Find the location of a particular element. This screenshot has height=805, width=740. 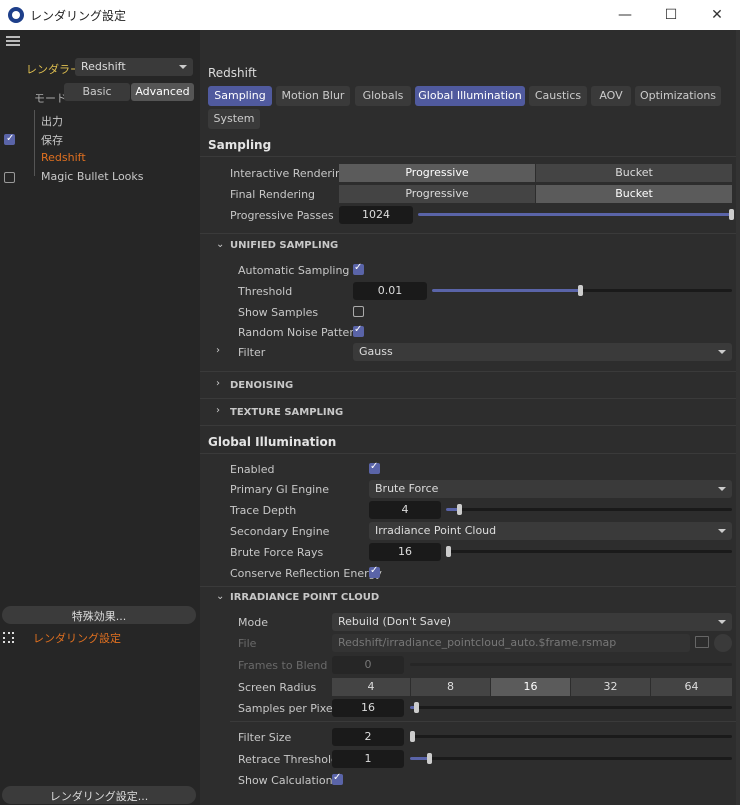

tree-item-save: 保存 is located at coordinates (52, 140).